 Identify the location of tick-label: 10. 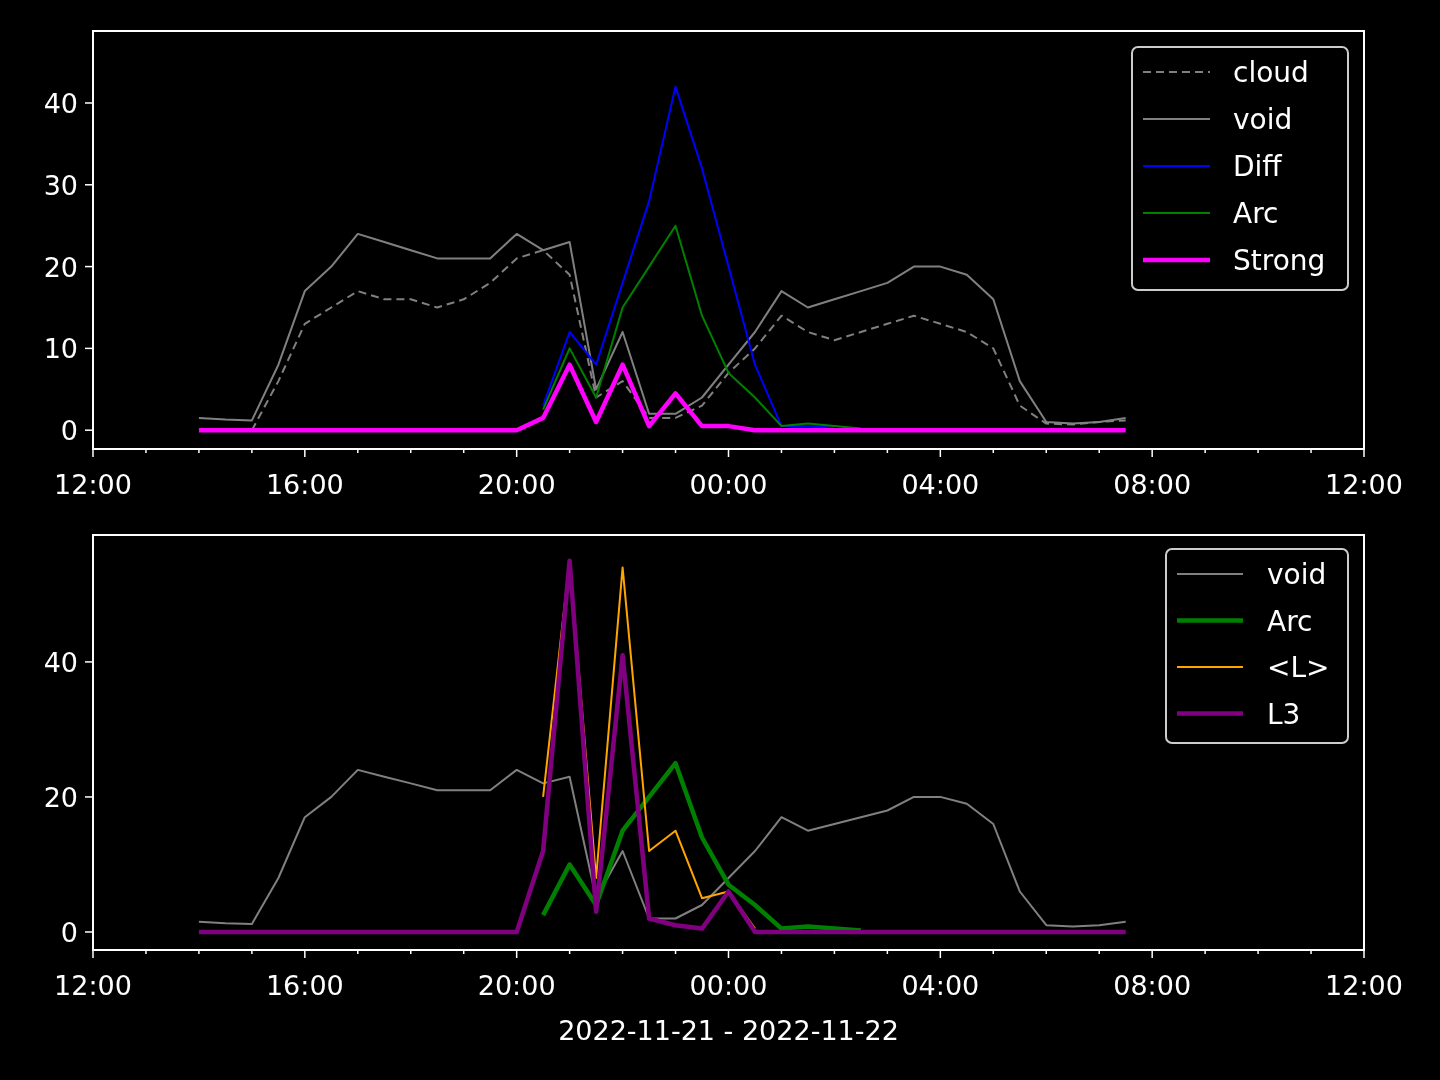
(60, 349).